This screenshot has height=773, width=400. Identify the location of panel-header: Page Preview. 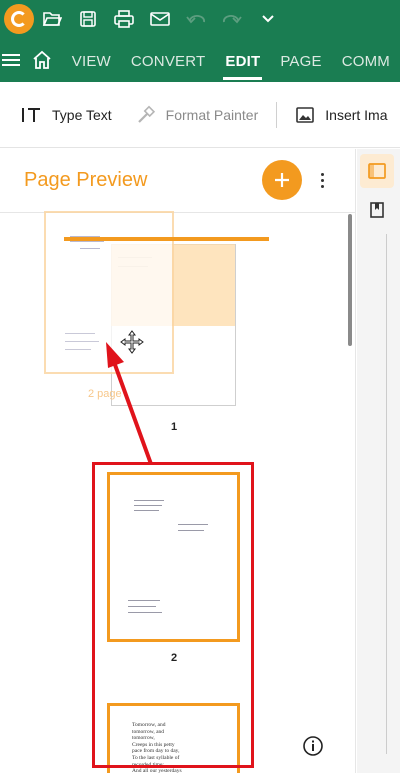
(177, 181).